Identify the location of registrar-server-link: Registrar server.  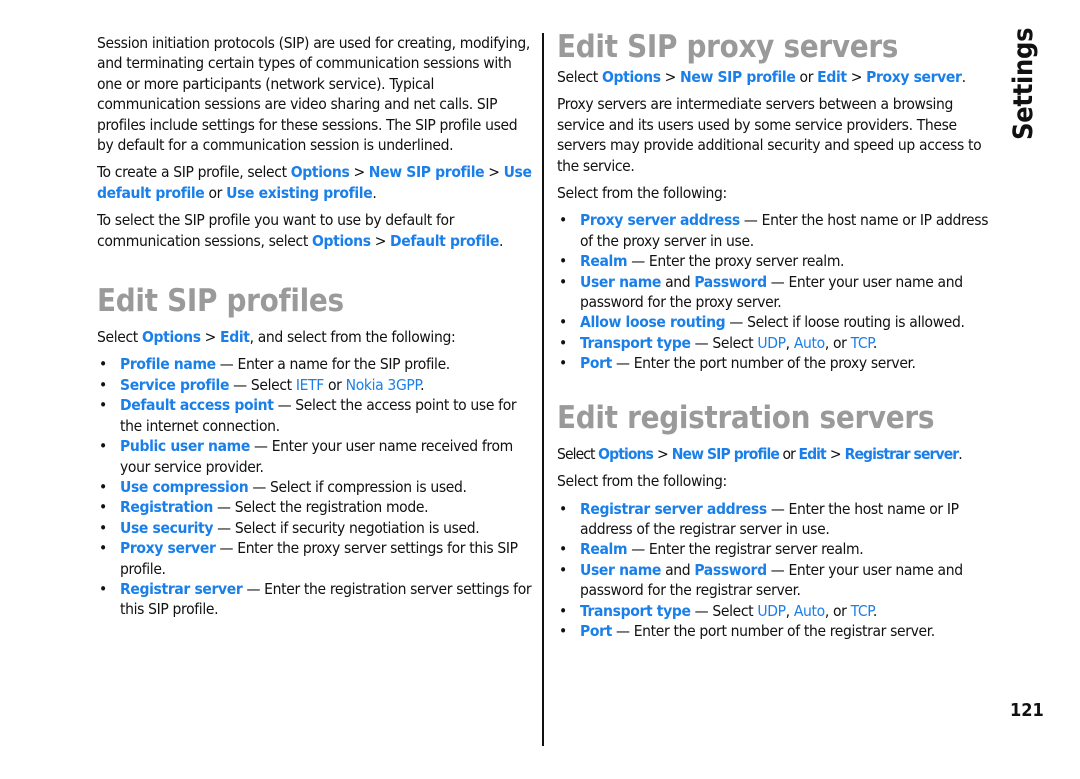
(902, 454).